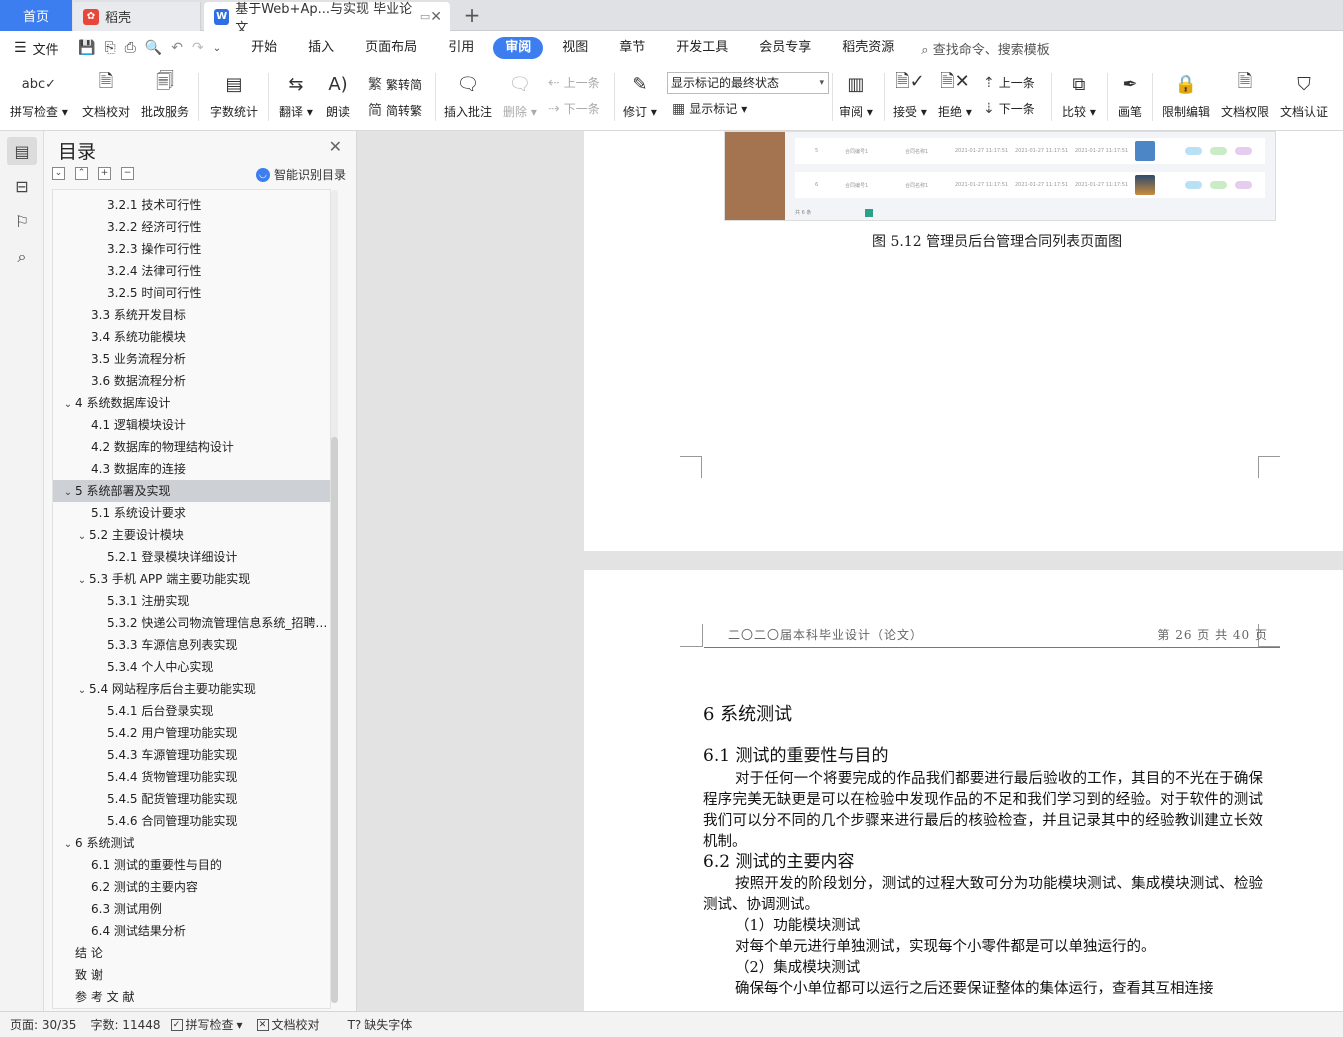 This screenshot has height=1037, width=1343. What do you see at coordinates (104, 173) in the screenshot?
I see `add-level-icon: +` at bounding box center [104, 173].